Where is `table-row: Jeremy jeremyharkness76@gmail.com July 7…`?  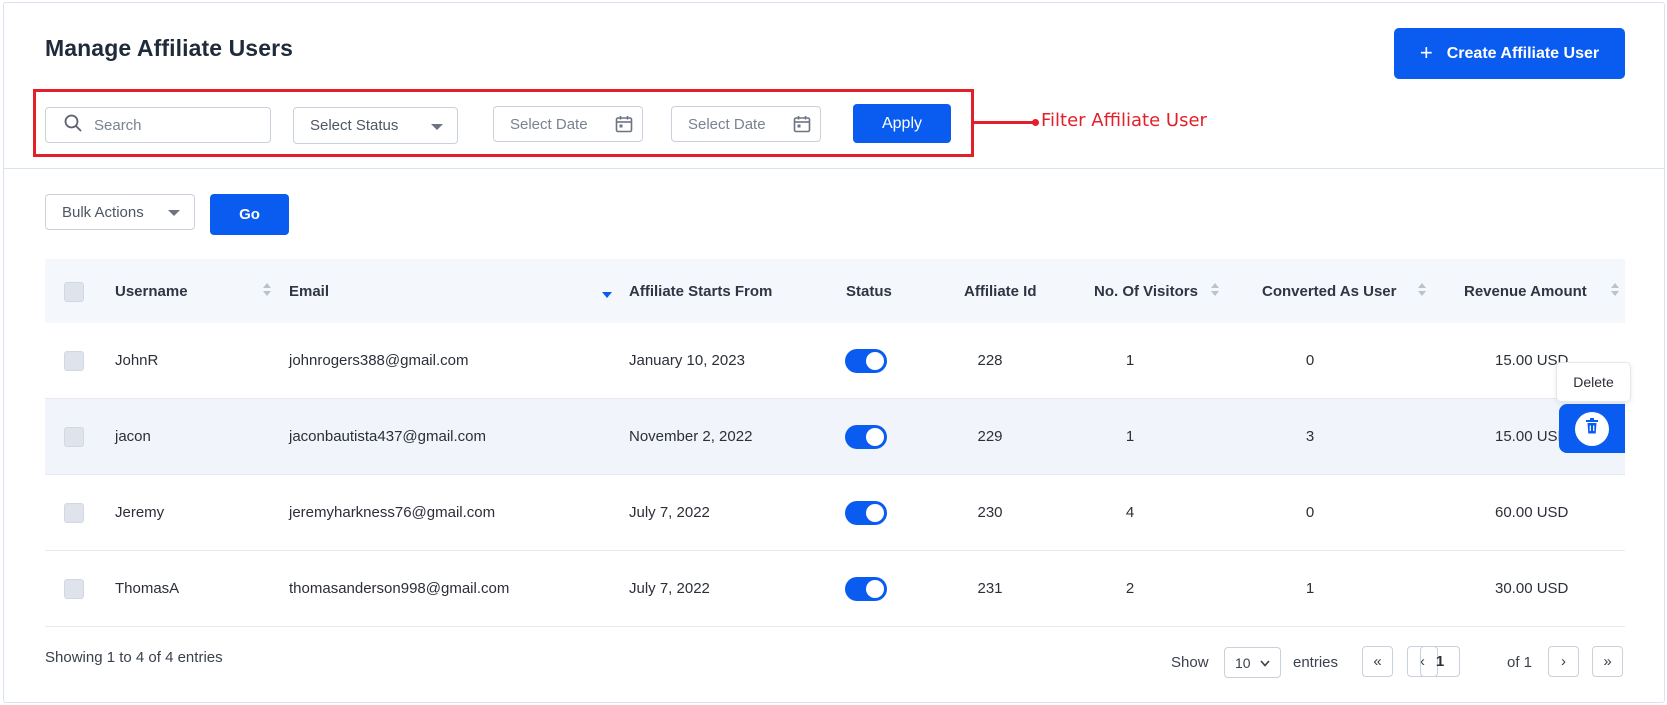
table-row: Jeremy jeremyharkness76@gmail.com July 7… is located at coordinates (835, 513).